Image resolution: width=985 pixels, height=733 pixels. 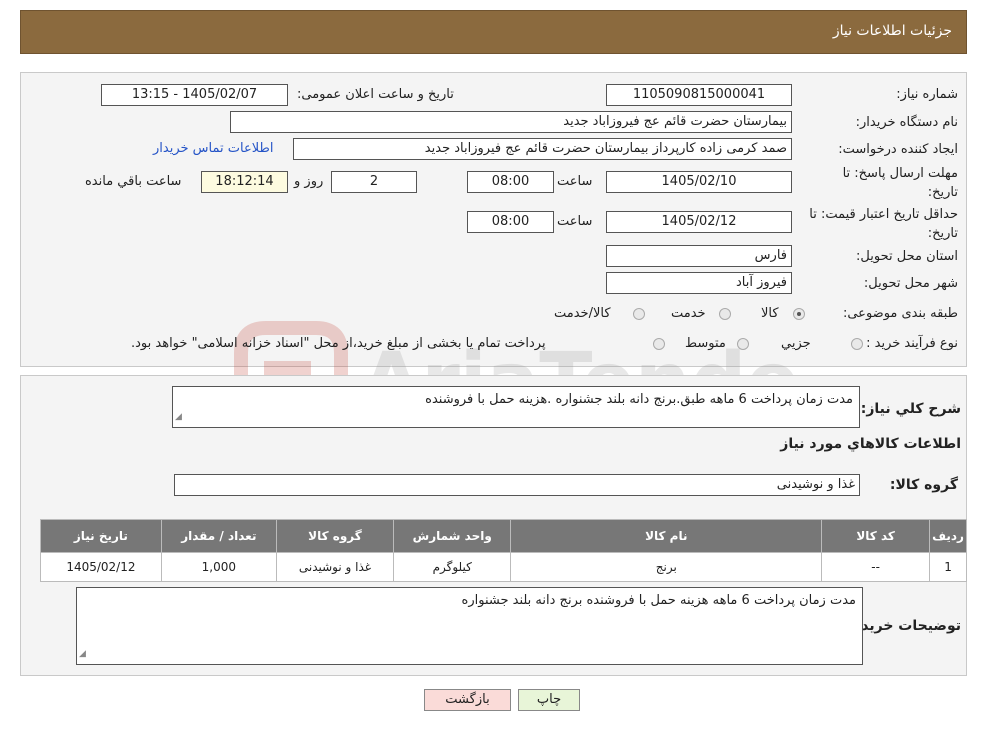 What do you see at coordinates (927, 94) in the screenshot?
I see `need-number-label: شماره نیاز:` at bounding box center [927, 94].